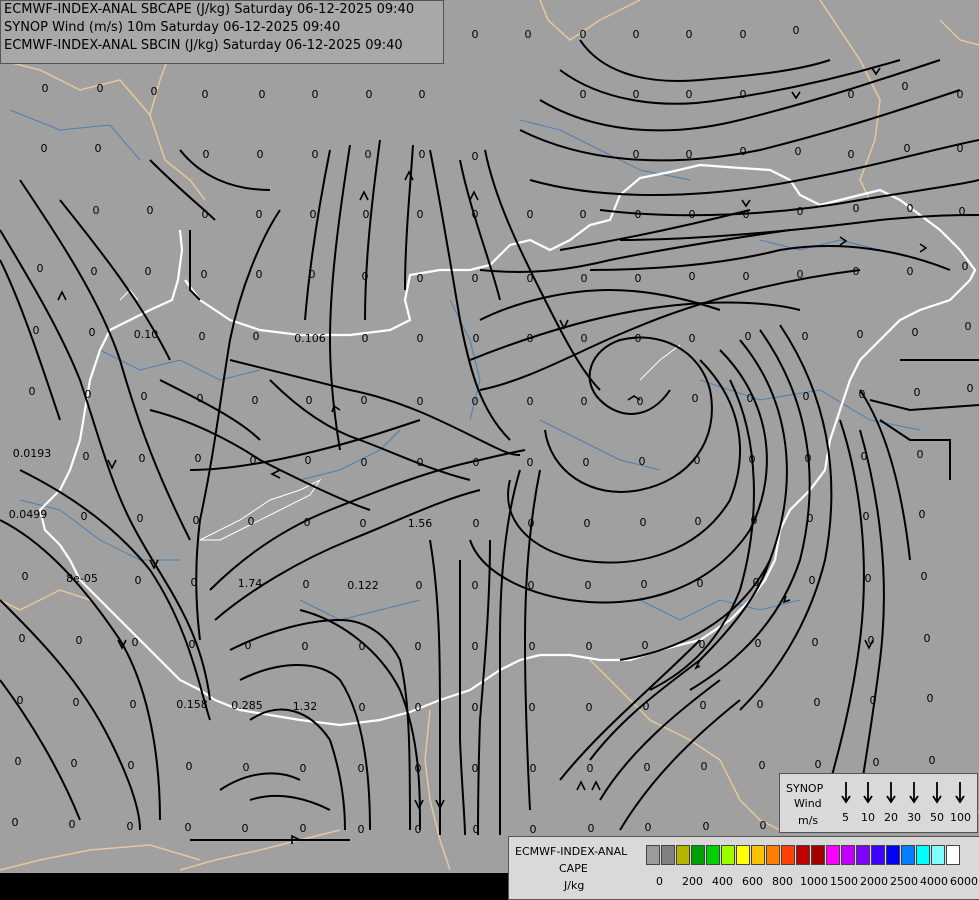  What do you see at coordinates (805, 788) in the screenshot?
I see `wind-legend-title: SYNOP` at bounding box center [805, 788].